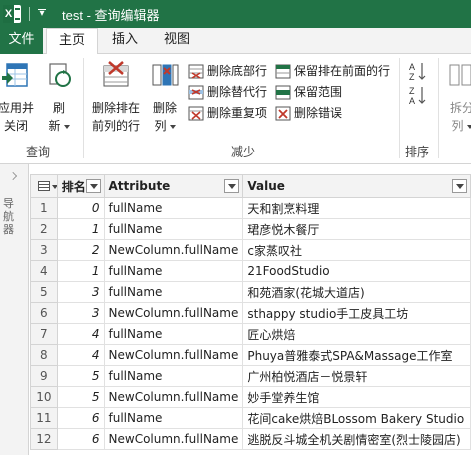 The image size is (471, 455). What do you see at coordinates (356, 313) in the screenshot?
I see `cell-value: sthappy studio手工皮具工坊` at bounding box center [356, 313].